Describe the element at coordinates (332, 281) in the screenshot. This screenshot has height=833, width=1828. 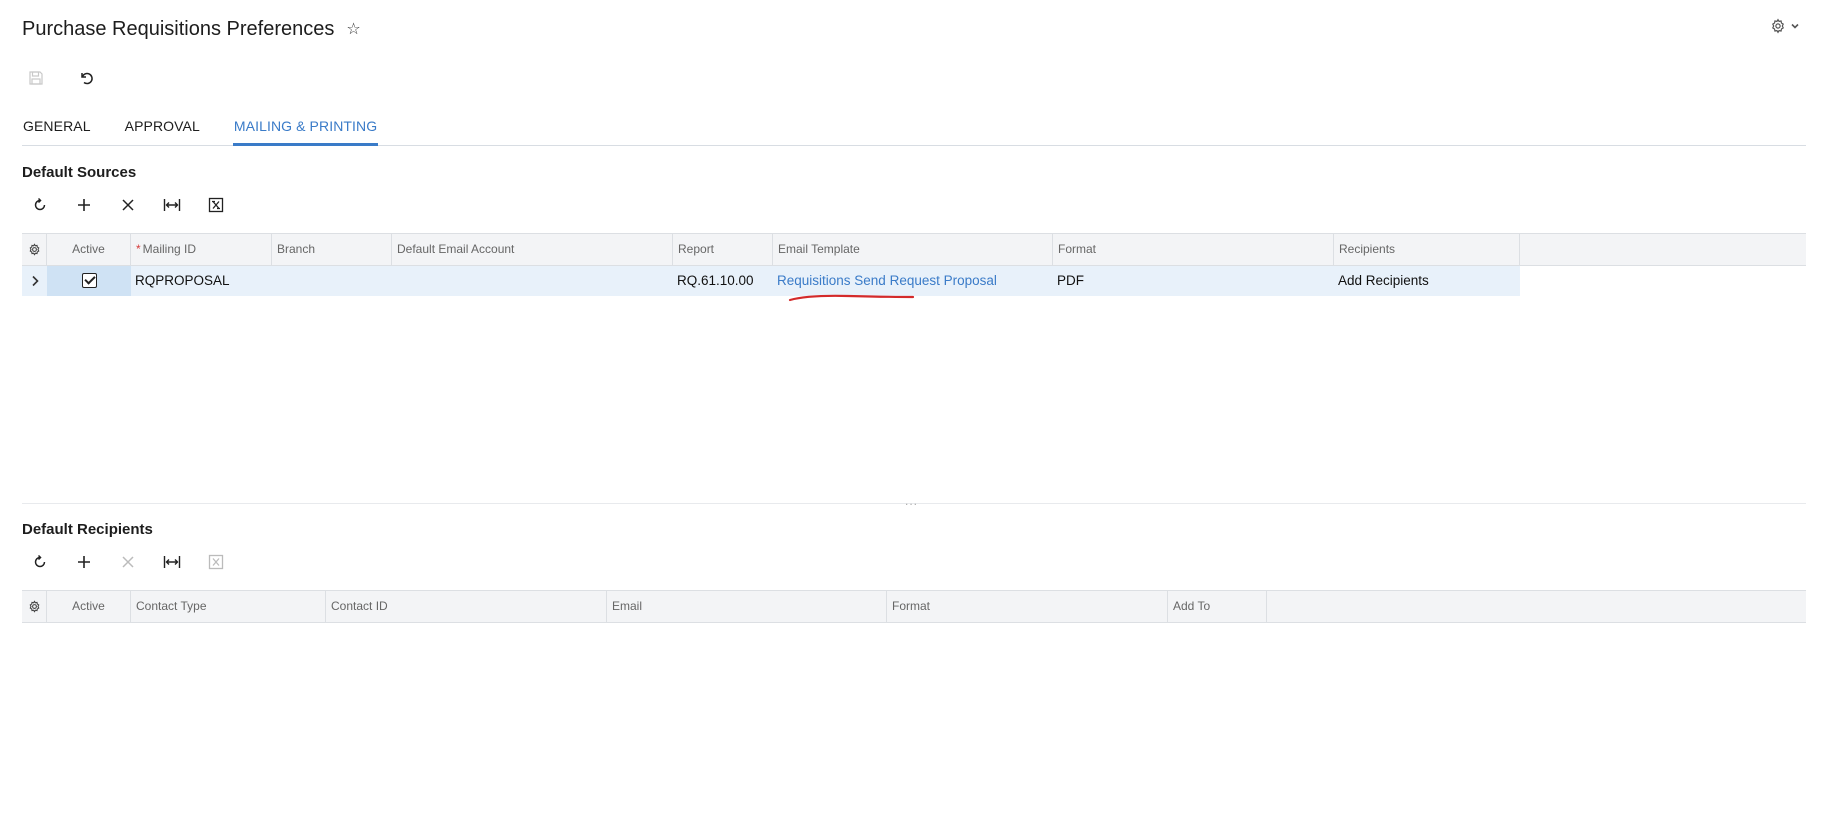
I see `cell-branch` at that location.